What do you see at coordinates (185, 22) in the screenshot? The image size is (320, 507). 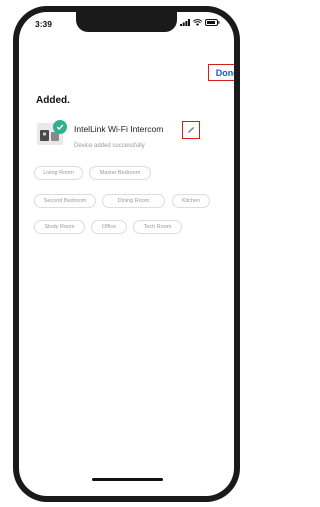 I see `cellular-signal-icon` at bounding box center [185, 22].